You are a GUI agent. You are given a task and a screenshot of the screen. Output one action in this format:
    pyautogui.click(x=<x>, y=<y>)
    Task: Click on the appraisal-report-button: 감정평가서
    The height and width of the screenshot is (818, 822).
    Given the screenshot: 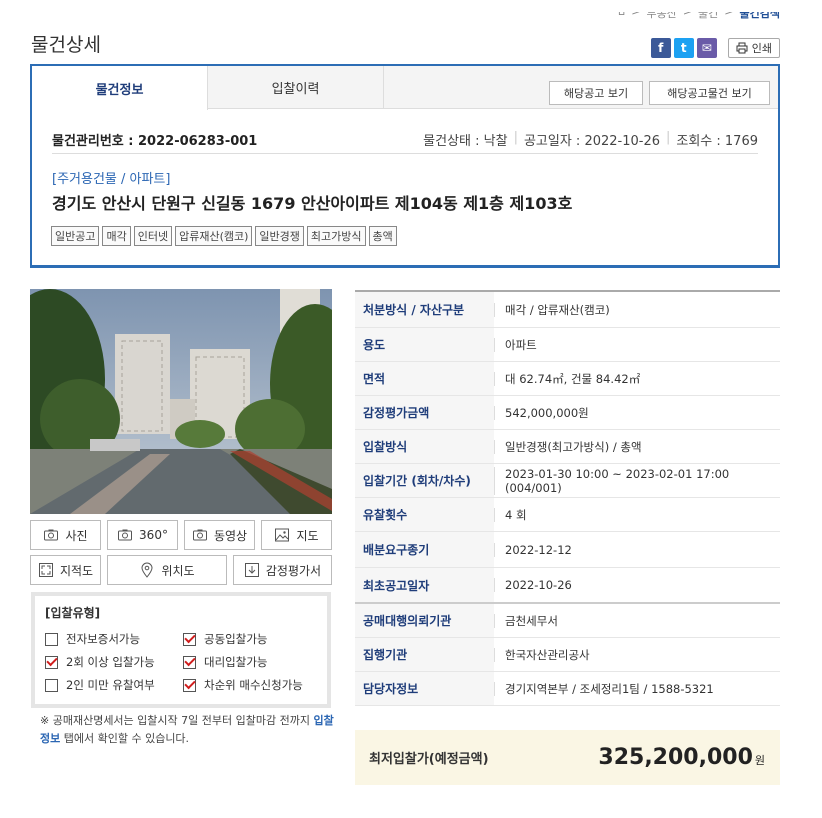 What is the action you would take?
    pyautogui.click(x=282, y=570)
    